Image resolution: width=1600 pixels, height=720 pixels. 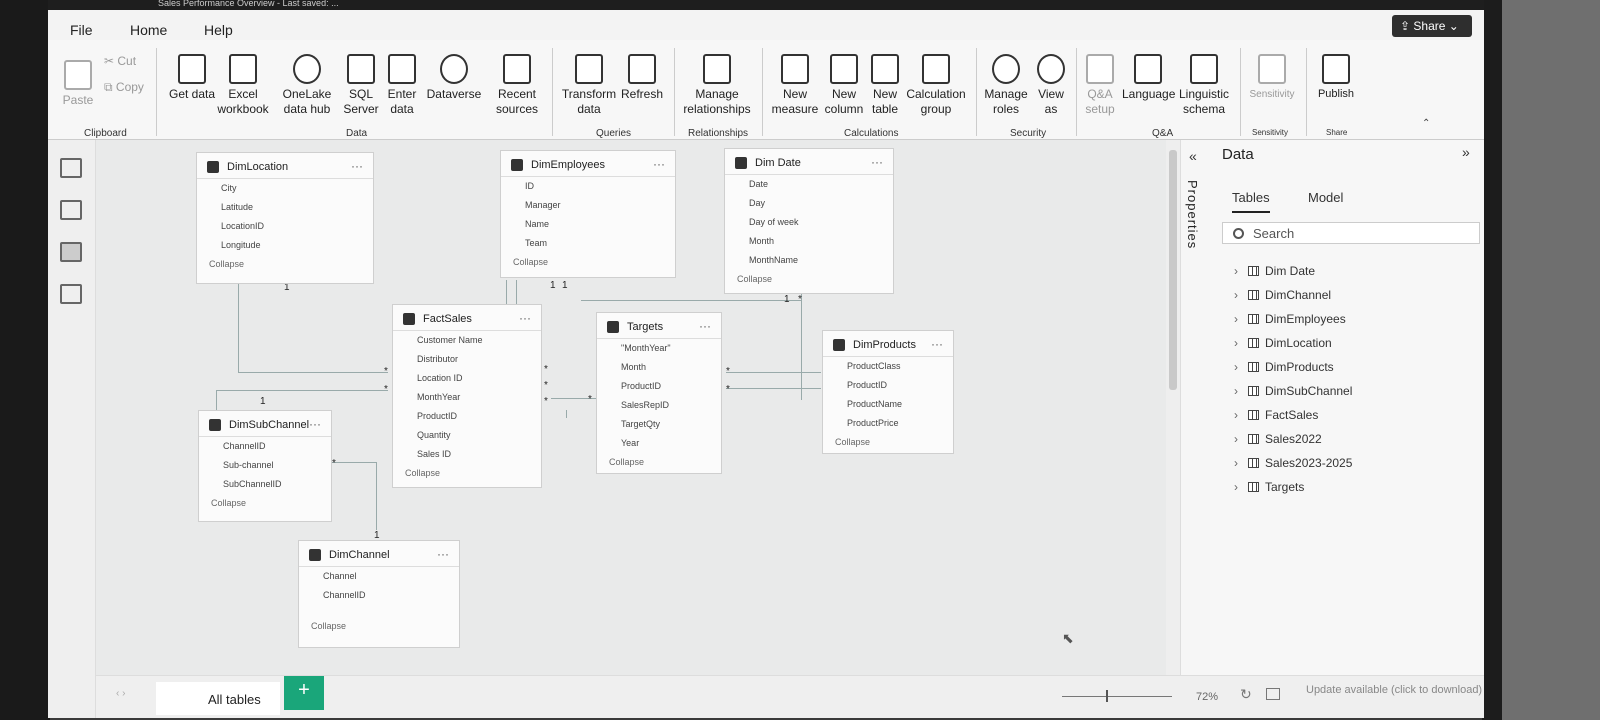 I want to click on transform-data-button: Transform data, so click(x=589, y=85).